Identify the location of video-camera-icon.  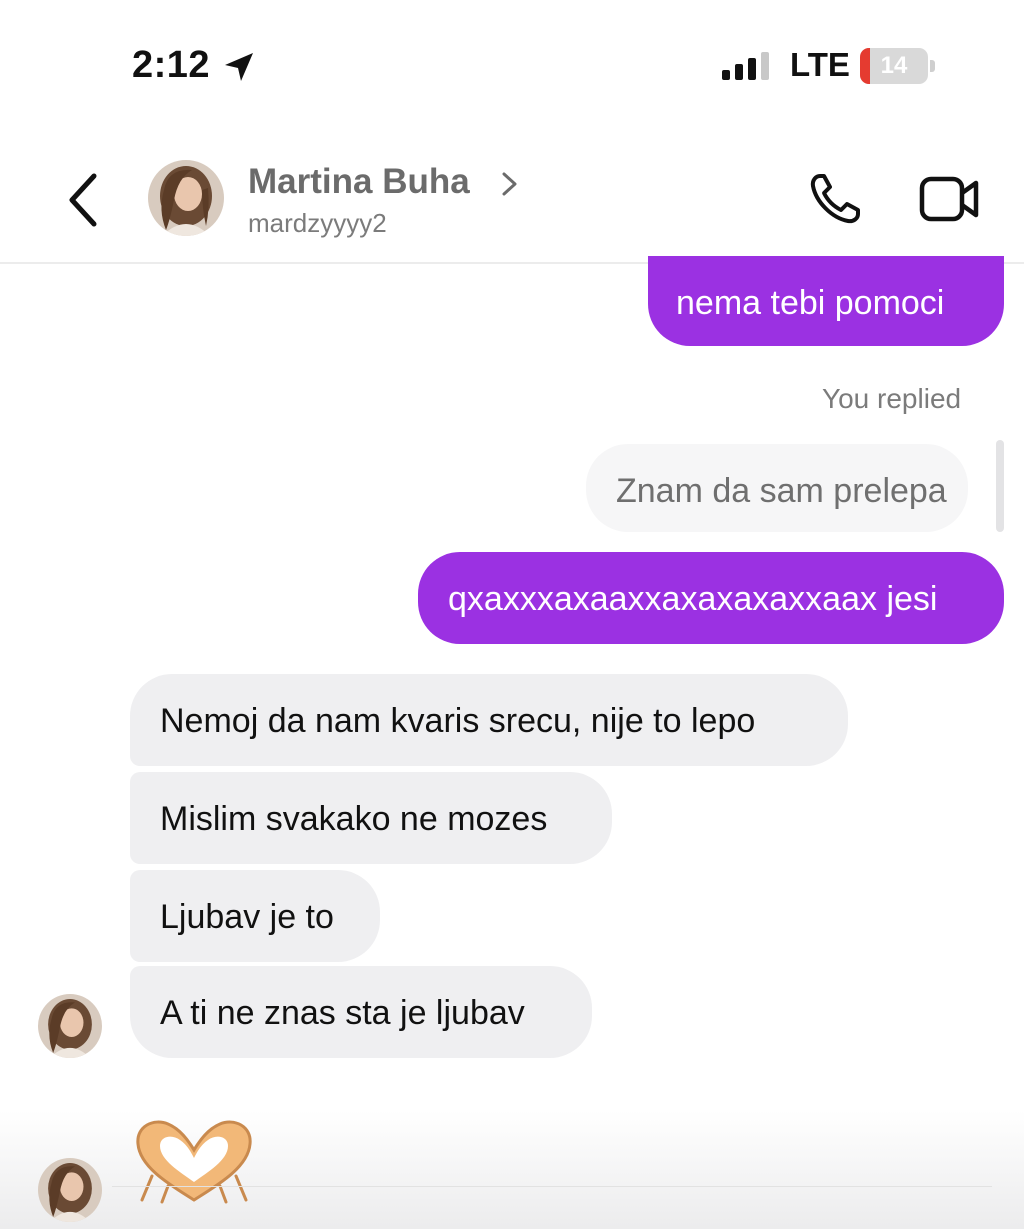
(950, 199).